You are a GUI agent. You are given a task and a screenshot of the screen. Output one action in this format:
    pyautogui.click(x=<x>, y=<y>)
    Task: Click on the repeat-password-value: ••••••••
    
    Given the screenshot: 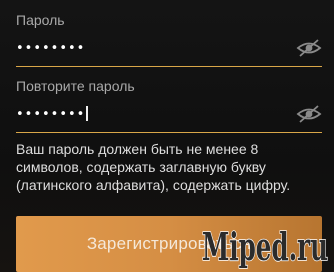 What is the action you would take?
    pyautogui.click(x=51, y=114)
    